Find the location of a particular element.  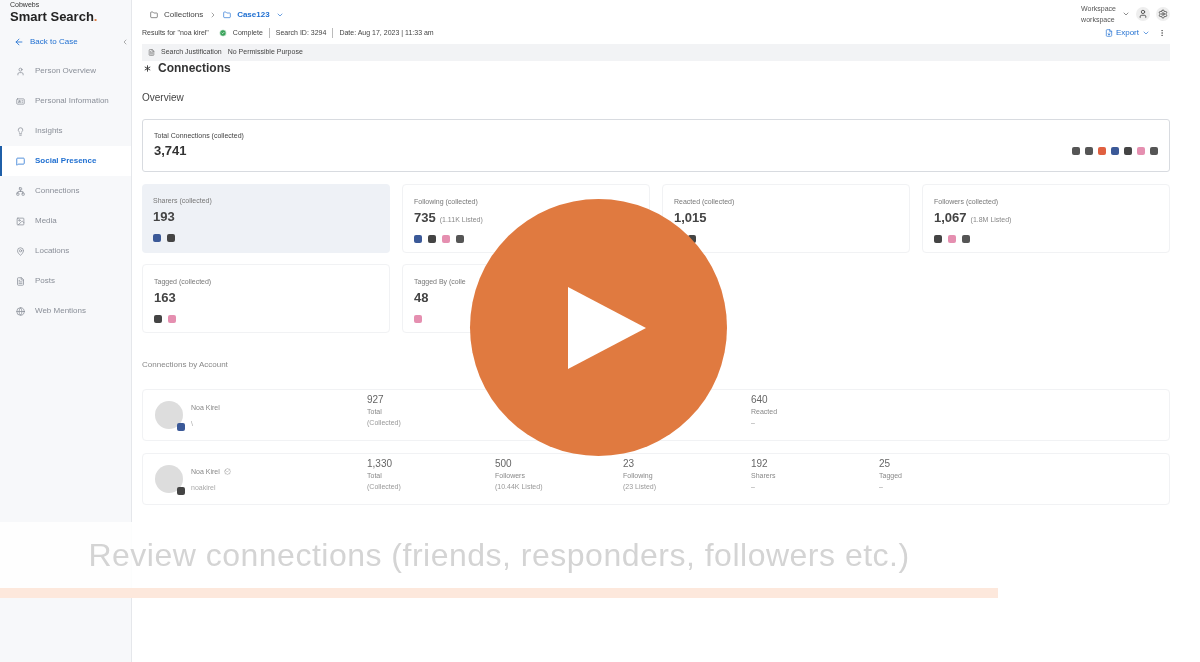

back-link: Back to Case is located at coordinates (46, 42).